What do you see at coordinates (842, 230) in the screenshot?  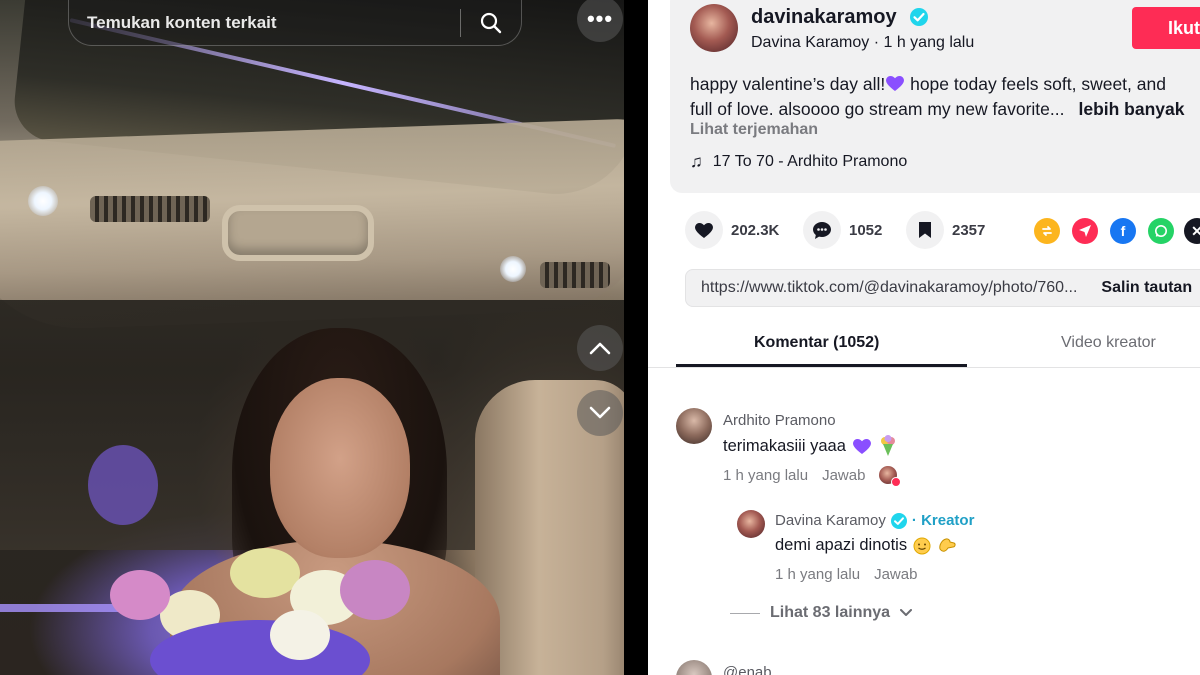 I see `comment-action: 1052` at bounding box center [842, 230].